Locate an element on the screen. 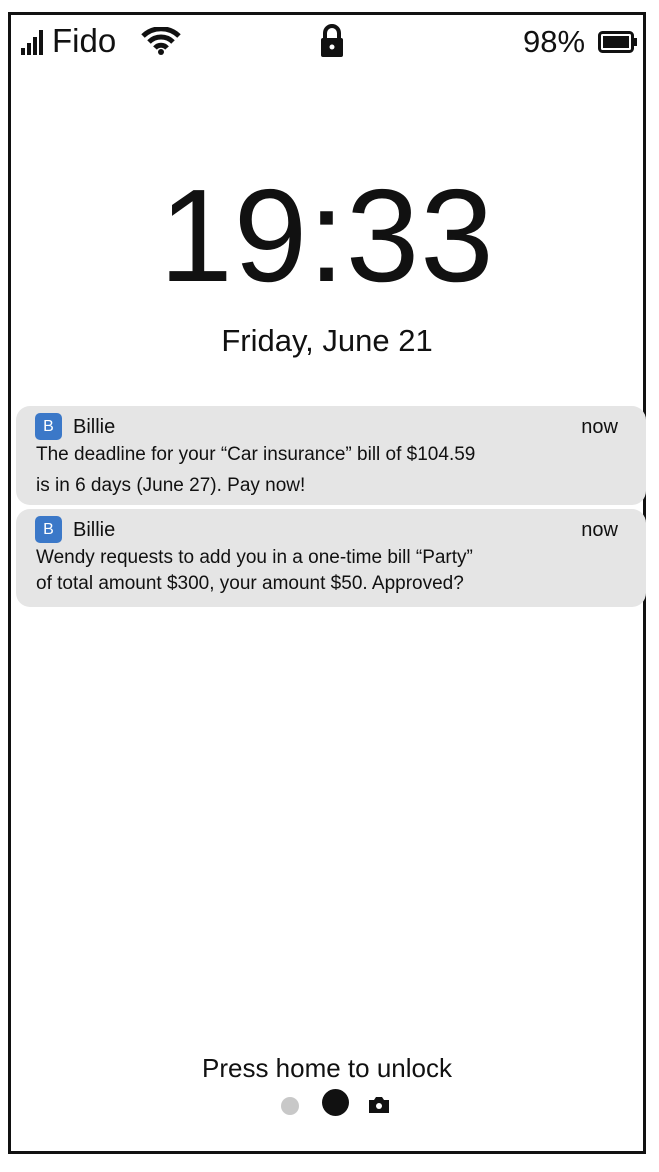 The image size is (659, 1172). unlock-hint: Press home to unlock is located at coordinates (326, 1068).